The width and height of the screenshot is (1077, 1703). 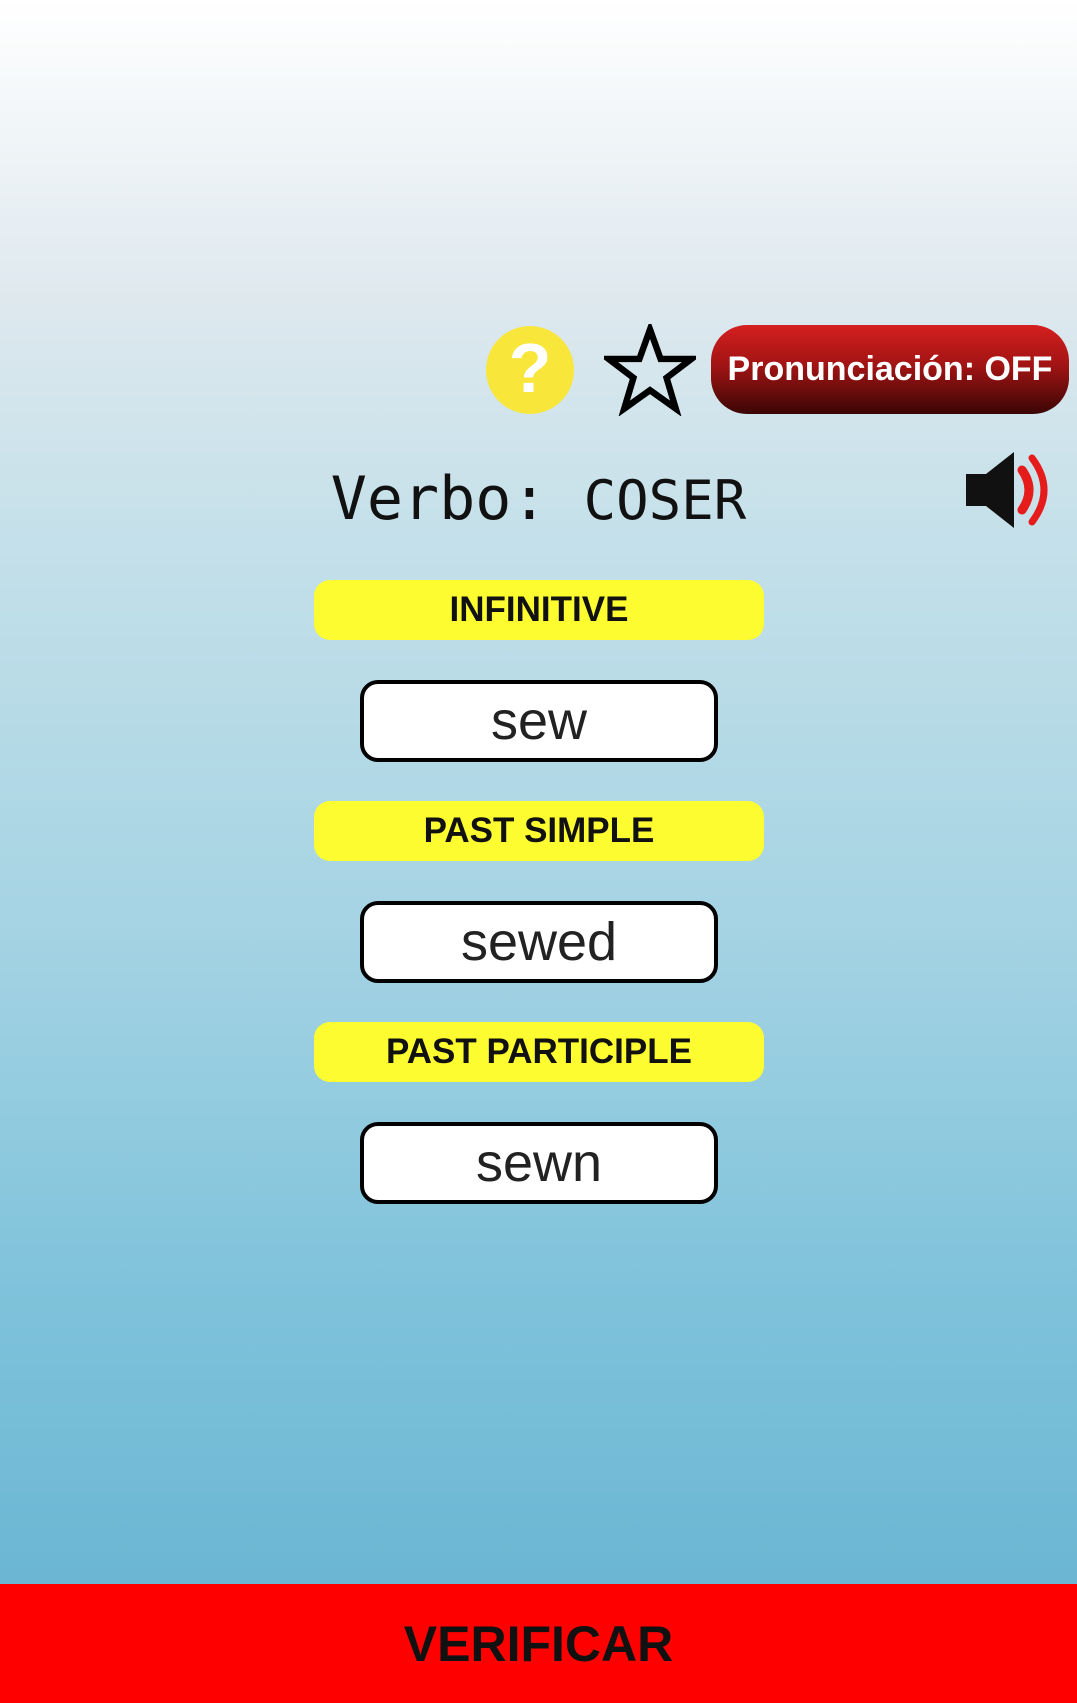 What do you see at coordinates (539, 831) in the screenshot?
I see `past-simple-label: PAST SIMPLE` at bounding box center [539, 831].